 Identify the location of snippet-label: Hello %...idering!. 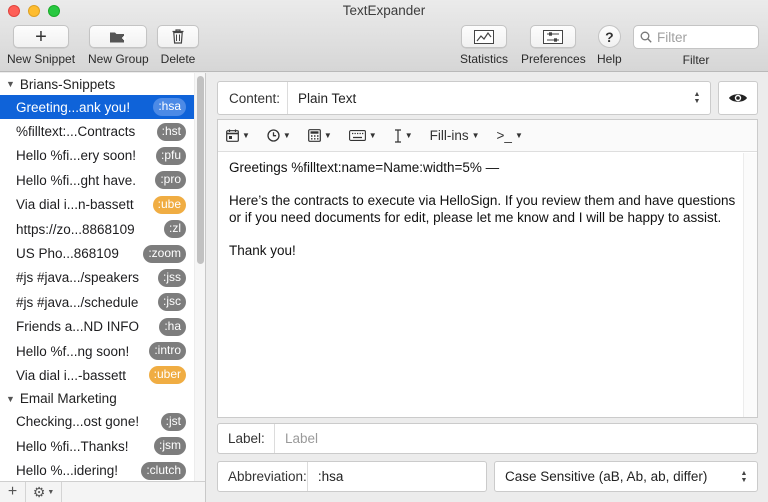
(67, 471).